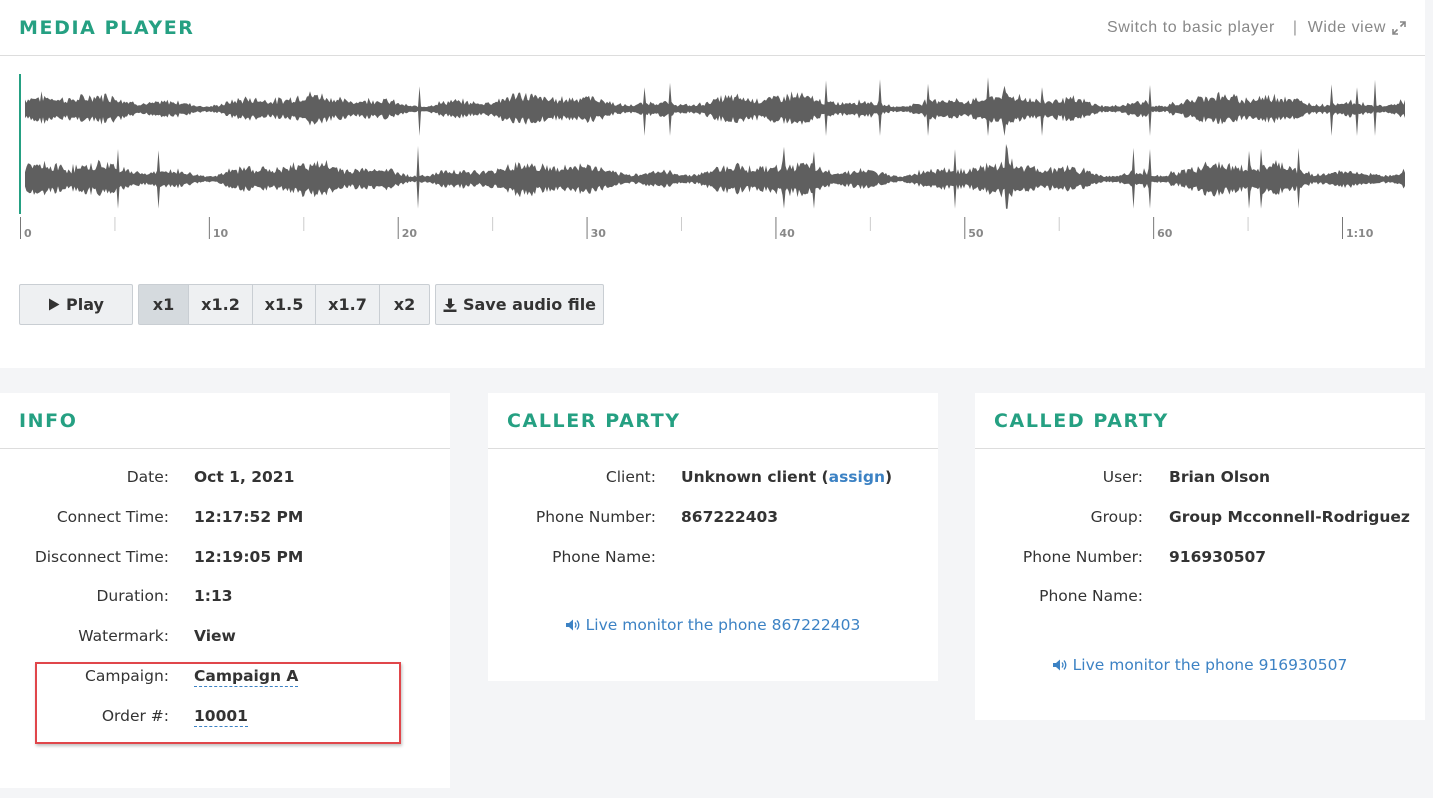 The width and height of the screenshot is (1433, 798). What do you see at coordinates (48, 420) in the screenshot?
I see `info-title: INFO` at bounding box center [48, 420].